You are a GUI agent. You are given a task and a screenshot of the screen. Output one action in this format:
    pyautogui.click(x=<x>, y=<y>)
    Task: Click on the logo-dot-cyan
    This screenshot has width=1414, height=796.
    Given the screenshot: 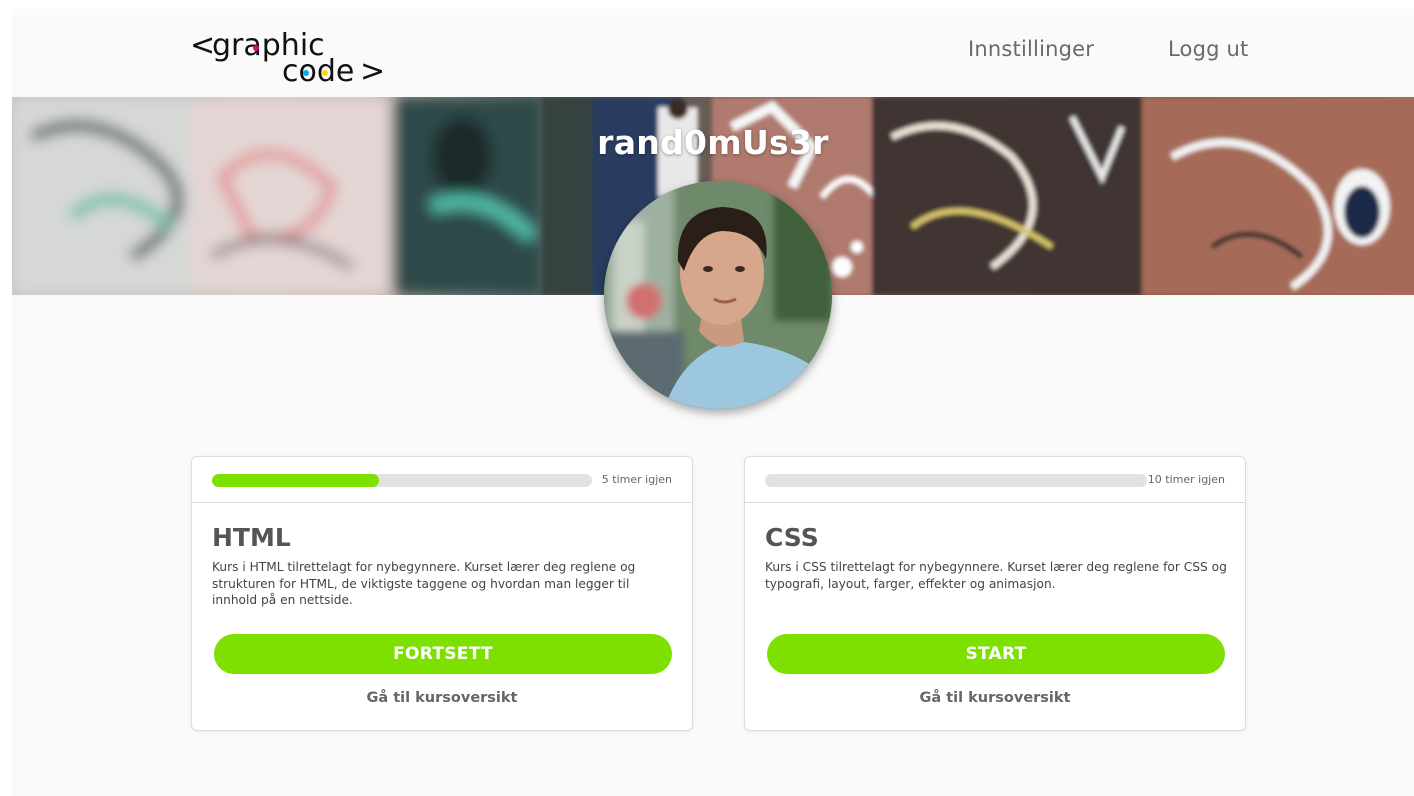 What is the action you would take?
    pyautogui.click(x=306, y=73)
    